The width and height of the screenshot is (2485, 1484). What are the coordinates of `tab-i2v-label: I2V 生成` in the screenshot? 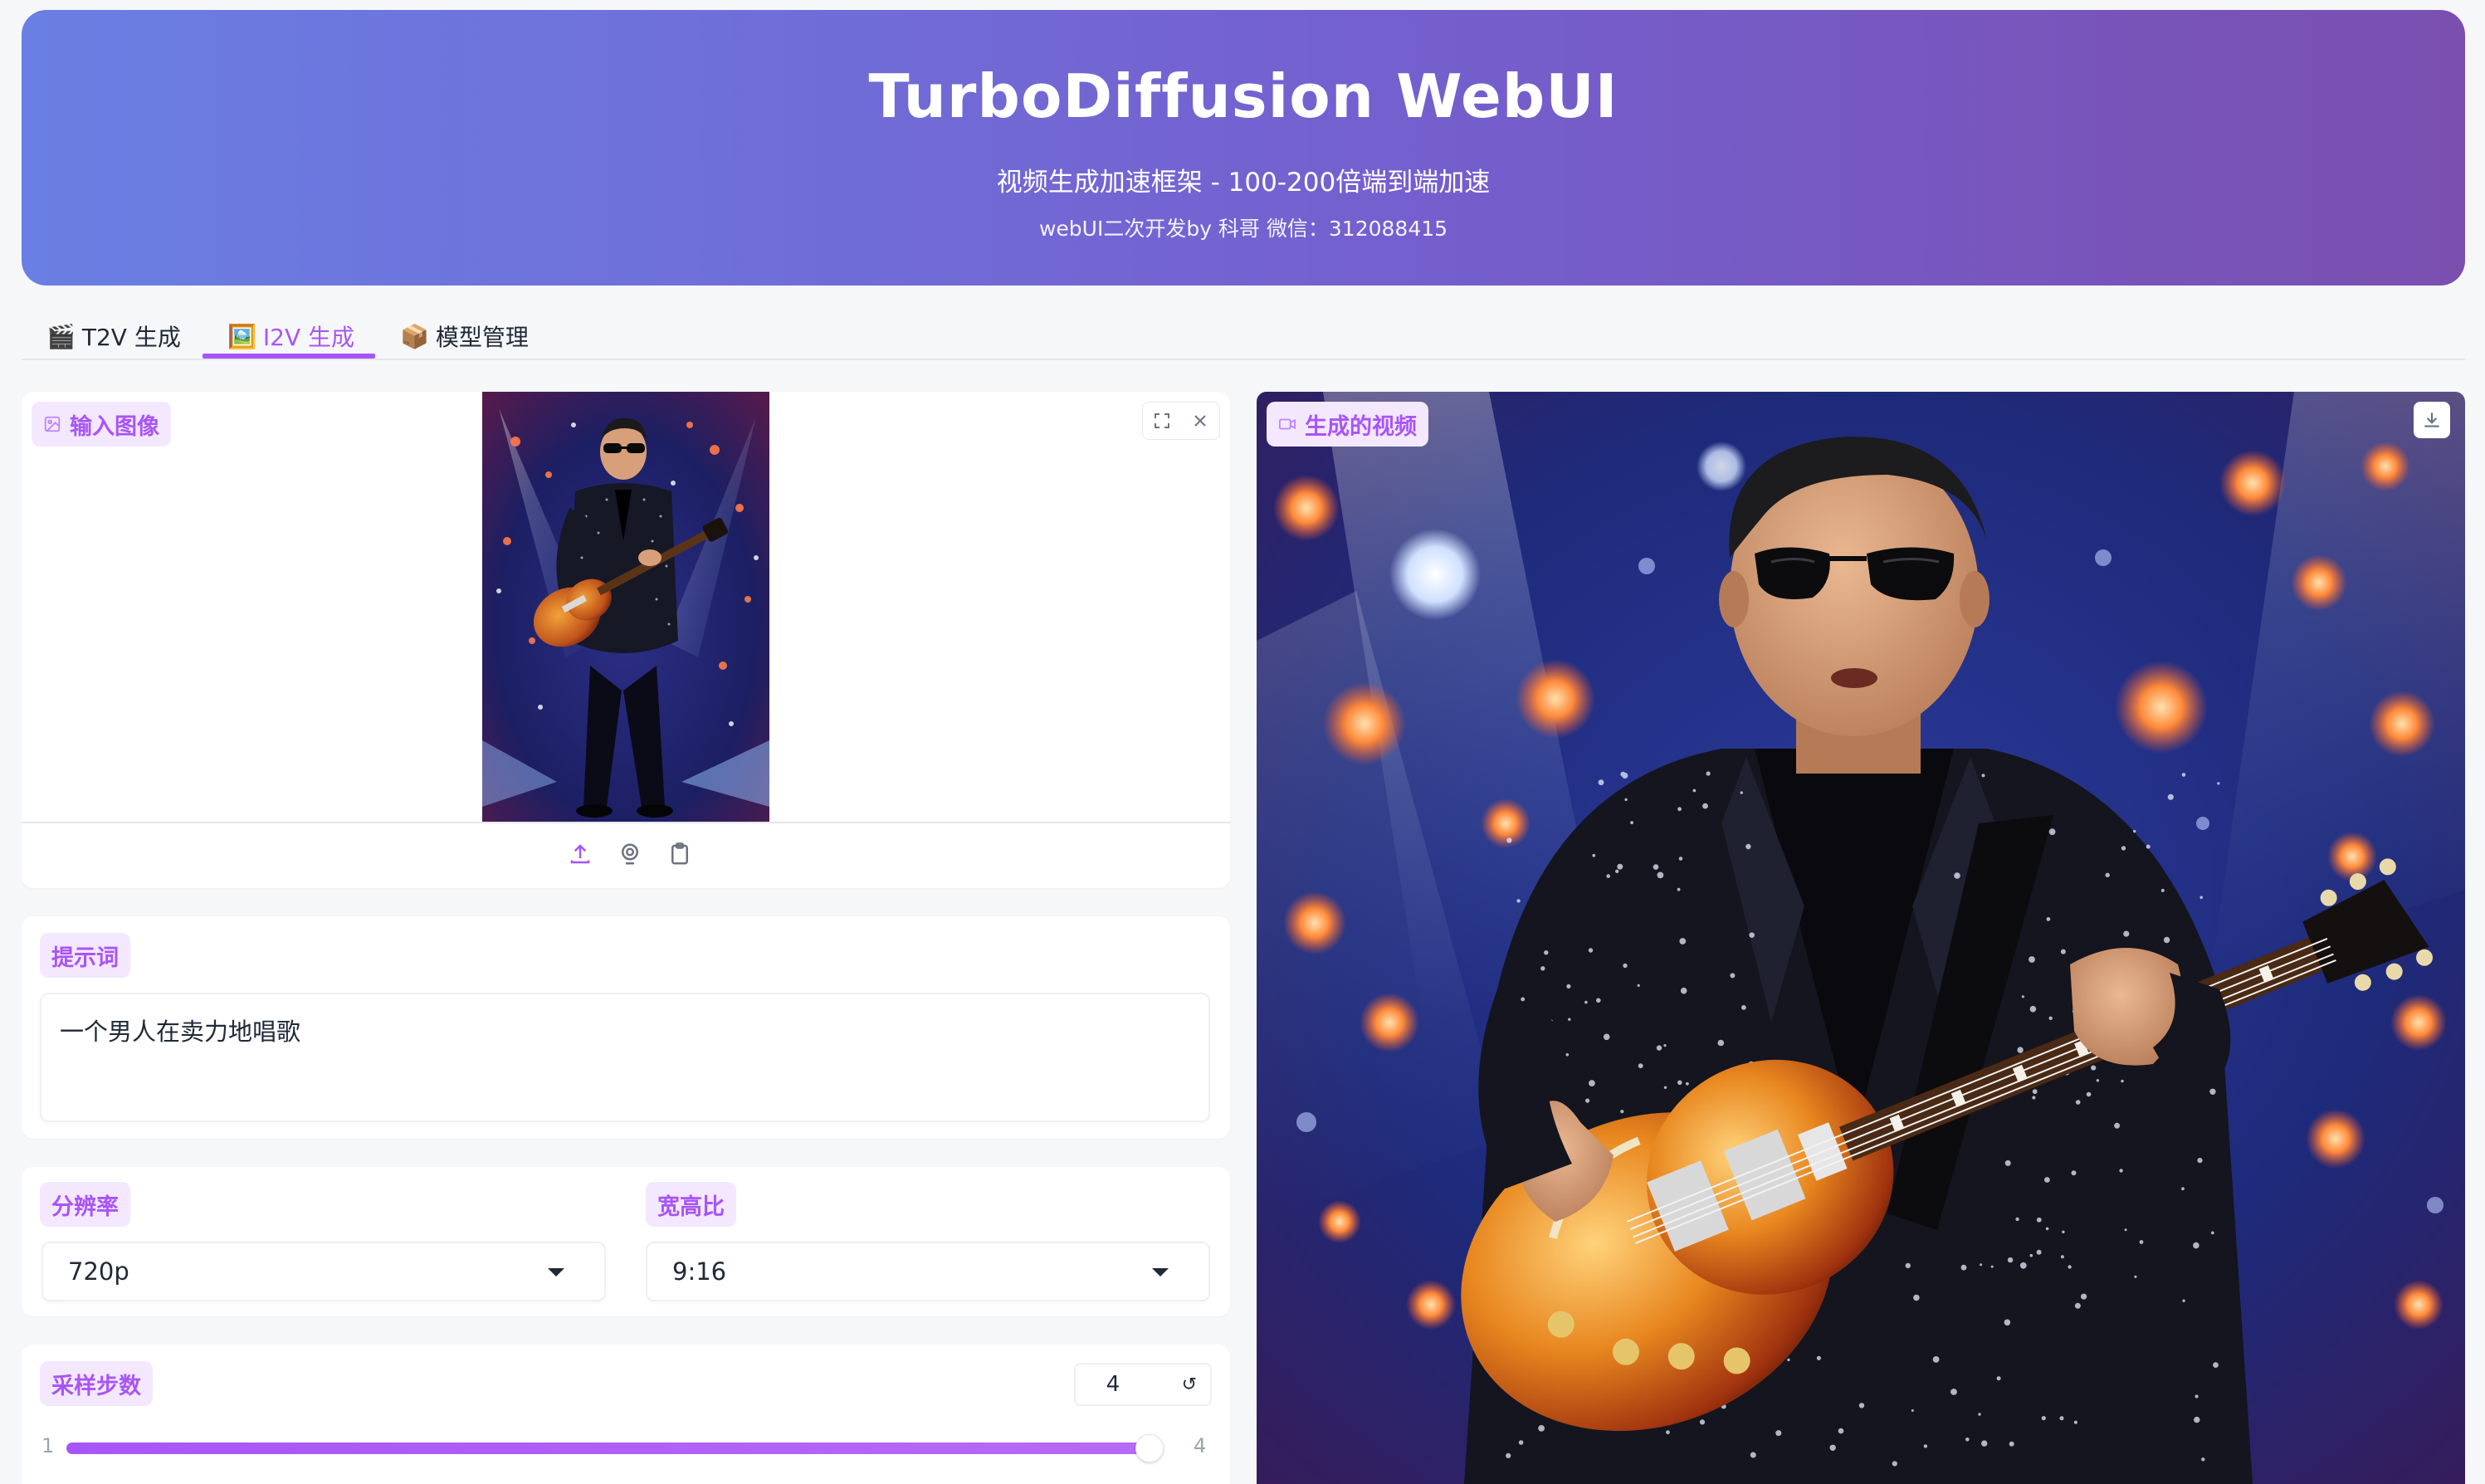 It's located at (308, 337).